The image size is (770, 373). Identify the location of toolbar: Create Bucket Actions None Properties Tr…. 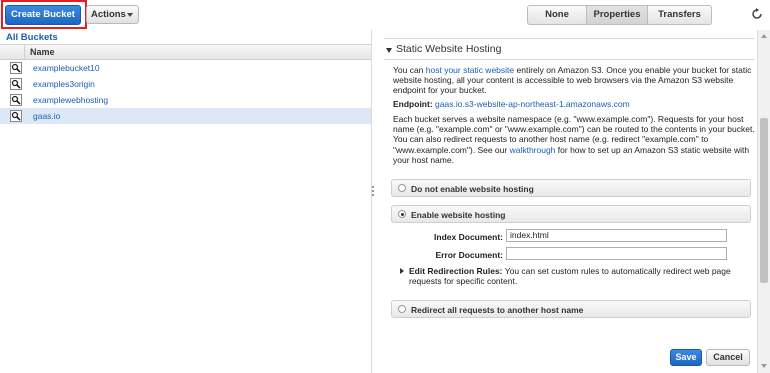
(385, 15).